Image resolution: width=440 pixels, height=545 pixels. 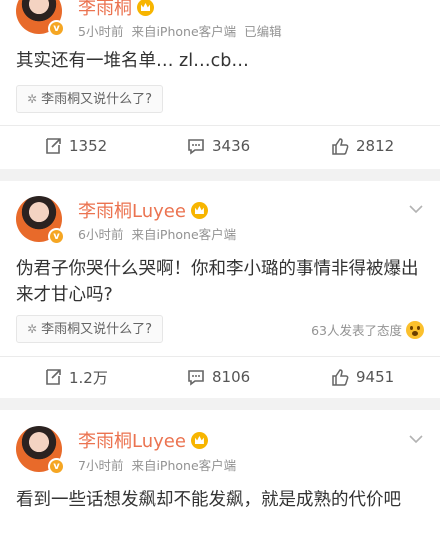 What do you see at coordinates (208, 500) in the screenshot?
I see `post-text: 看到一些话想发飙却不能发飙，就是成熟的代价吧` at bounding box center [208, 500].